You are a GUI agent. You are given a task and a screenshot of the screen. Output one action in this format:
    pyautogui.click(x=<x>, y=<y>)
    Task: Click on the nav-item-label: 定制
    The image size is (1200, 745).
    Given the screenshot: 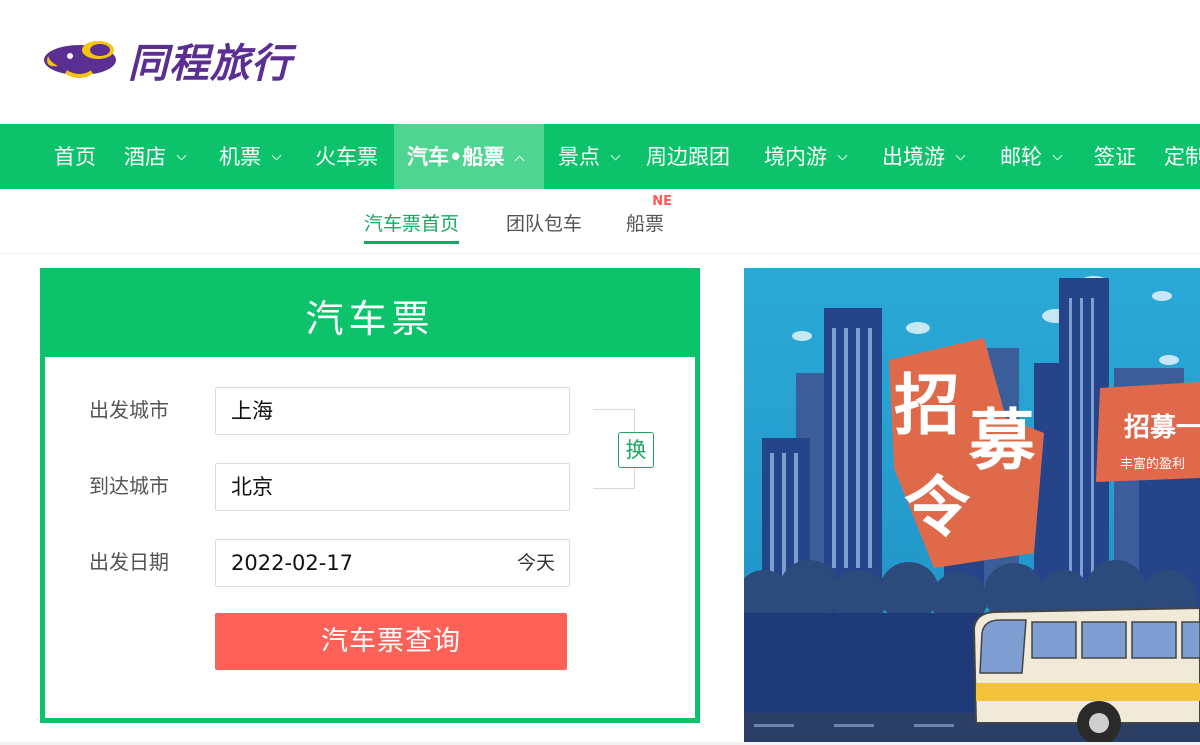 What is the action you would take?
    pyautogui.click(x=1182, y=157)
    